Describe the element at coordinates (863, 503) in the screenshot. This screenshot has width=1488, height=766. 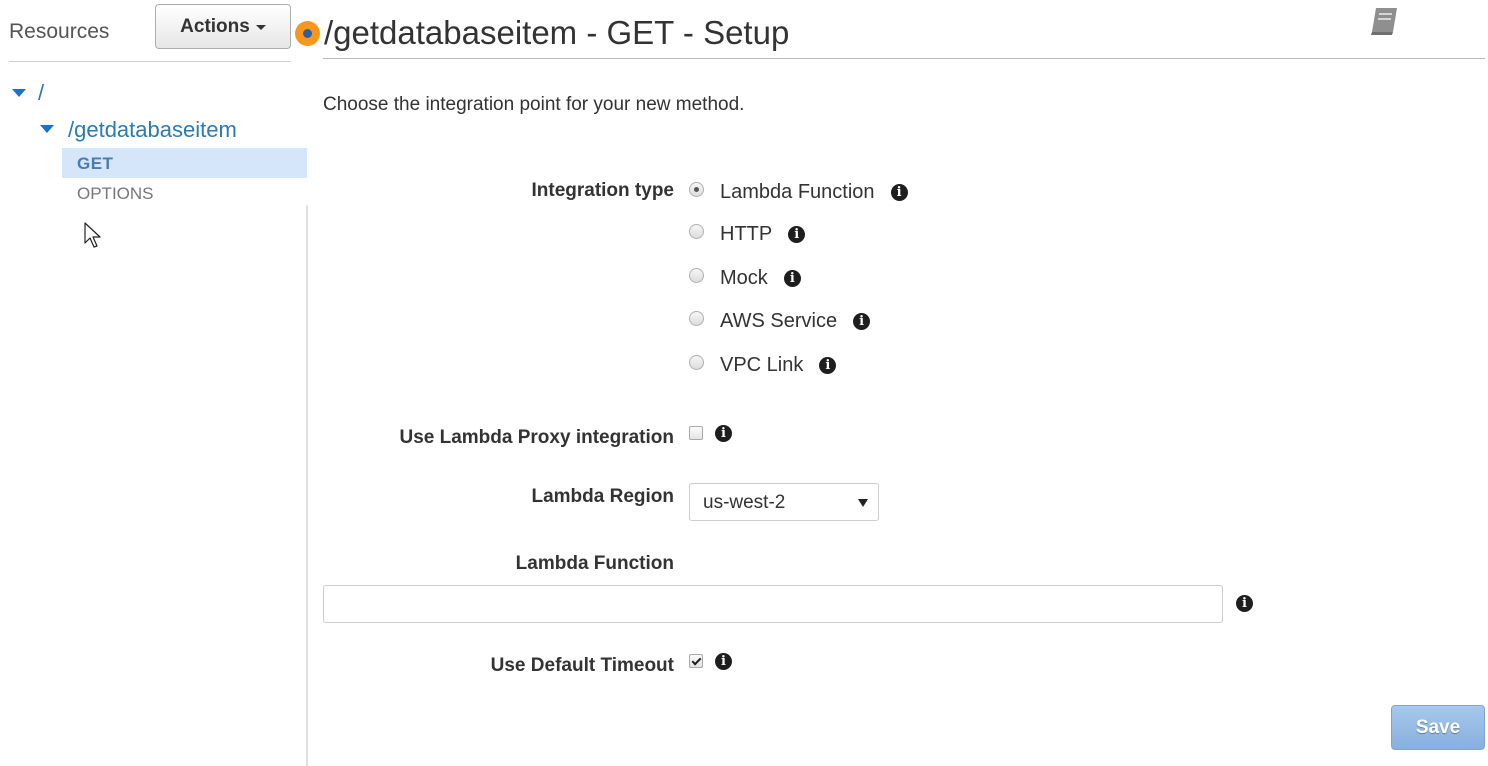
I see `dropdown-arrow-icon` at that location.